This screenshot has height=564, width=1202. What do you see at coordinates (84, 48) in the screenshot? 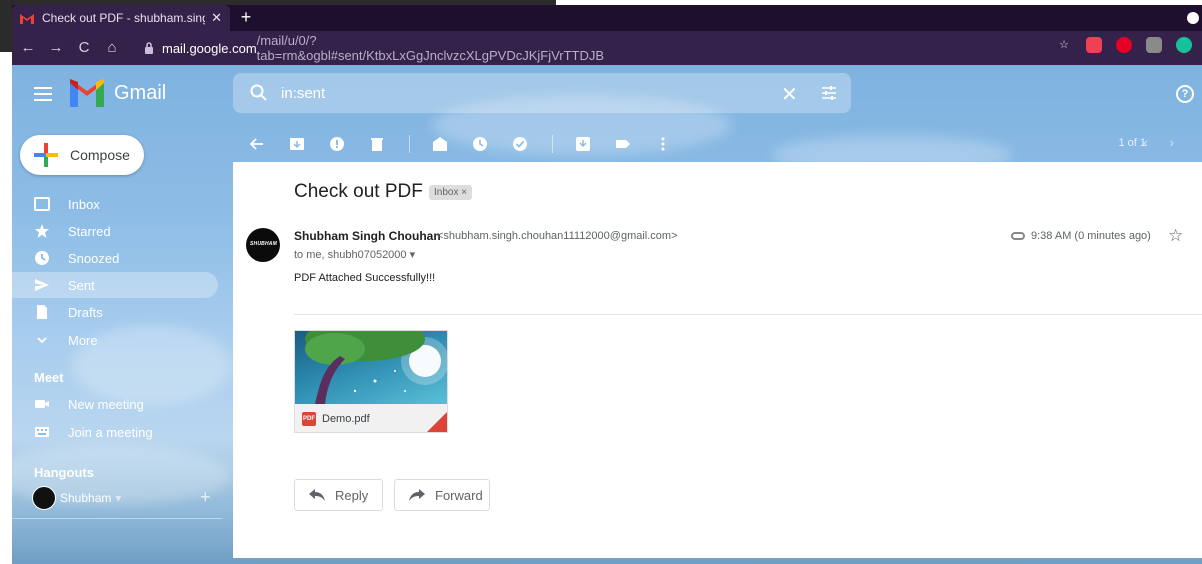
I see `reload-icon: C` at bounding box center [84, 48].